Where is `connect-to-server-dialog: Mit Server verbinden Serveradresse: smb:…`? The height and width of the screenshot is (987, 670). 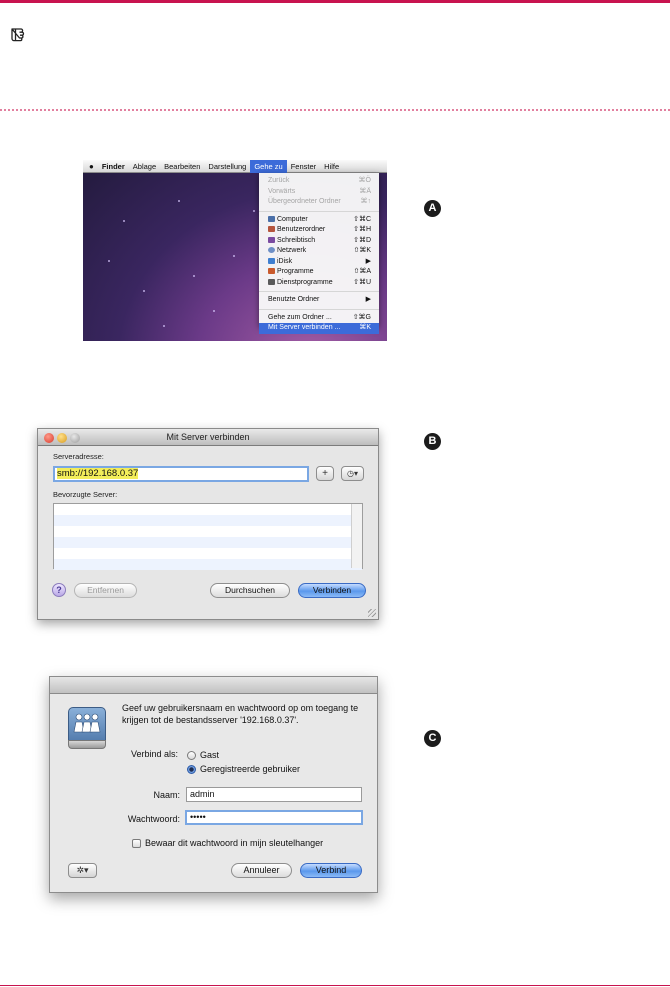
connect-to-server-dialog: Mit Server verbinden Serveradresse: smb:… is located at coordinates (208, 524).